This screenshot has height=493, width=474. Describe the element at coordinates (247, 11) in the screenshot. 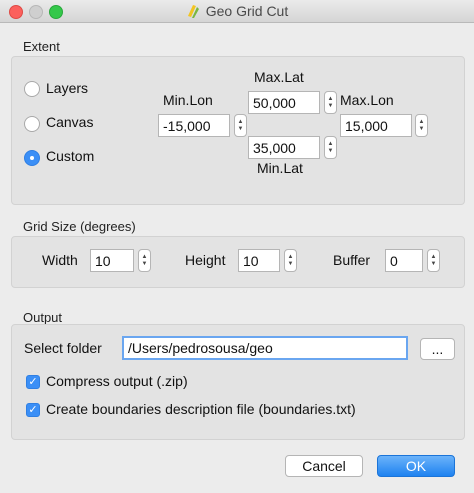

I see `window-title: Geo Grid Cut` at that location.